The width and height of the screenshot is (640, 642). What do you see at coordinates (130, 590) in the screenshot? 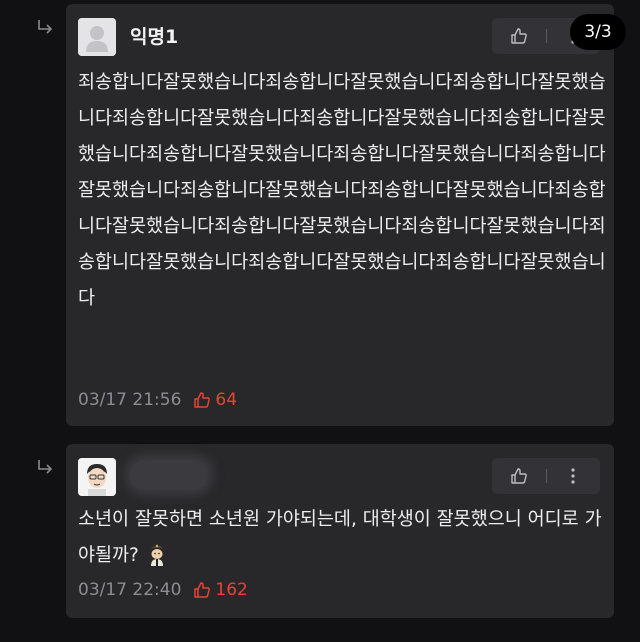
I see `comment-date: 03/17 22:40` at bounding box center [130, 590].